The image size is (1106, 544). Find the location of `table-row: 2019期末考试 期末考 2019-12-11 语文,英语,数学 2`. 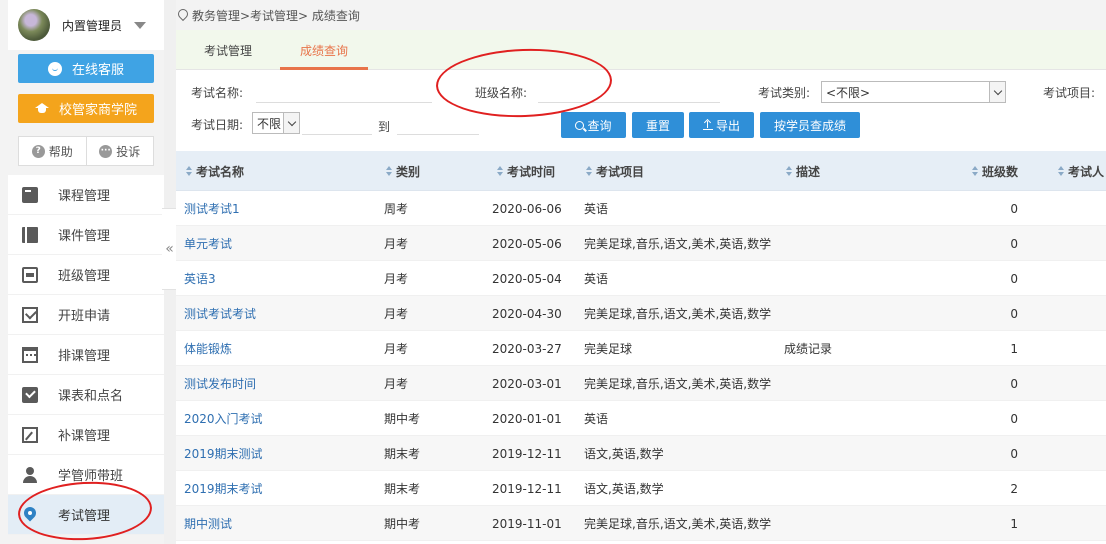

table-row: 2019期末考试 期末考 2019-12-11 语文,英语,数学 2 is located at coordinates (641, 488).